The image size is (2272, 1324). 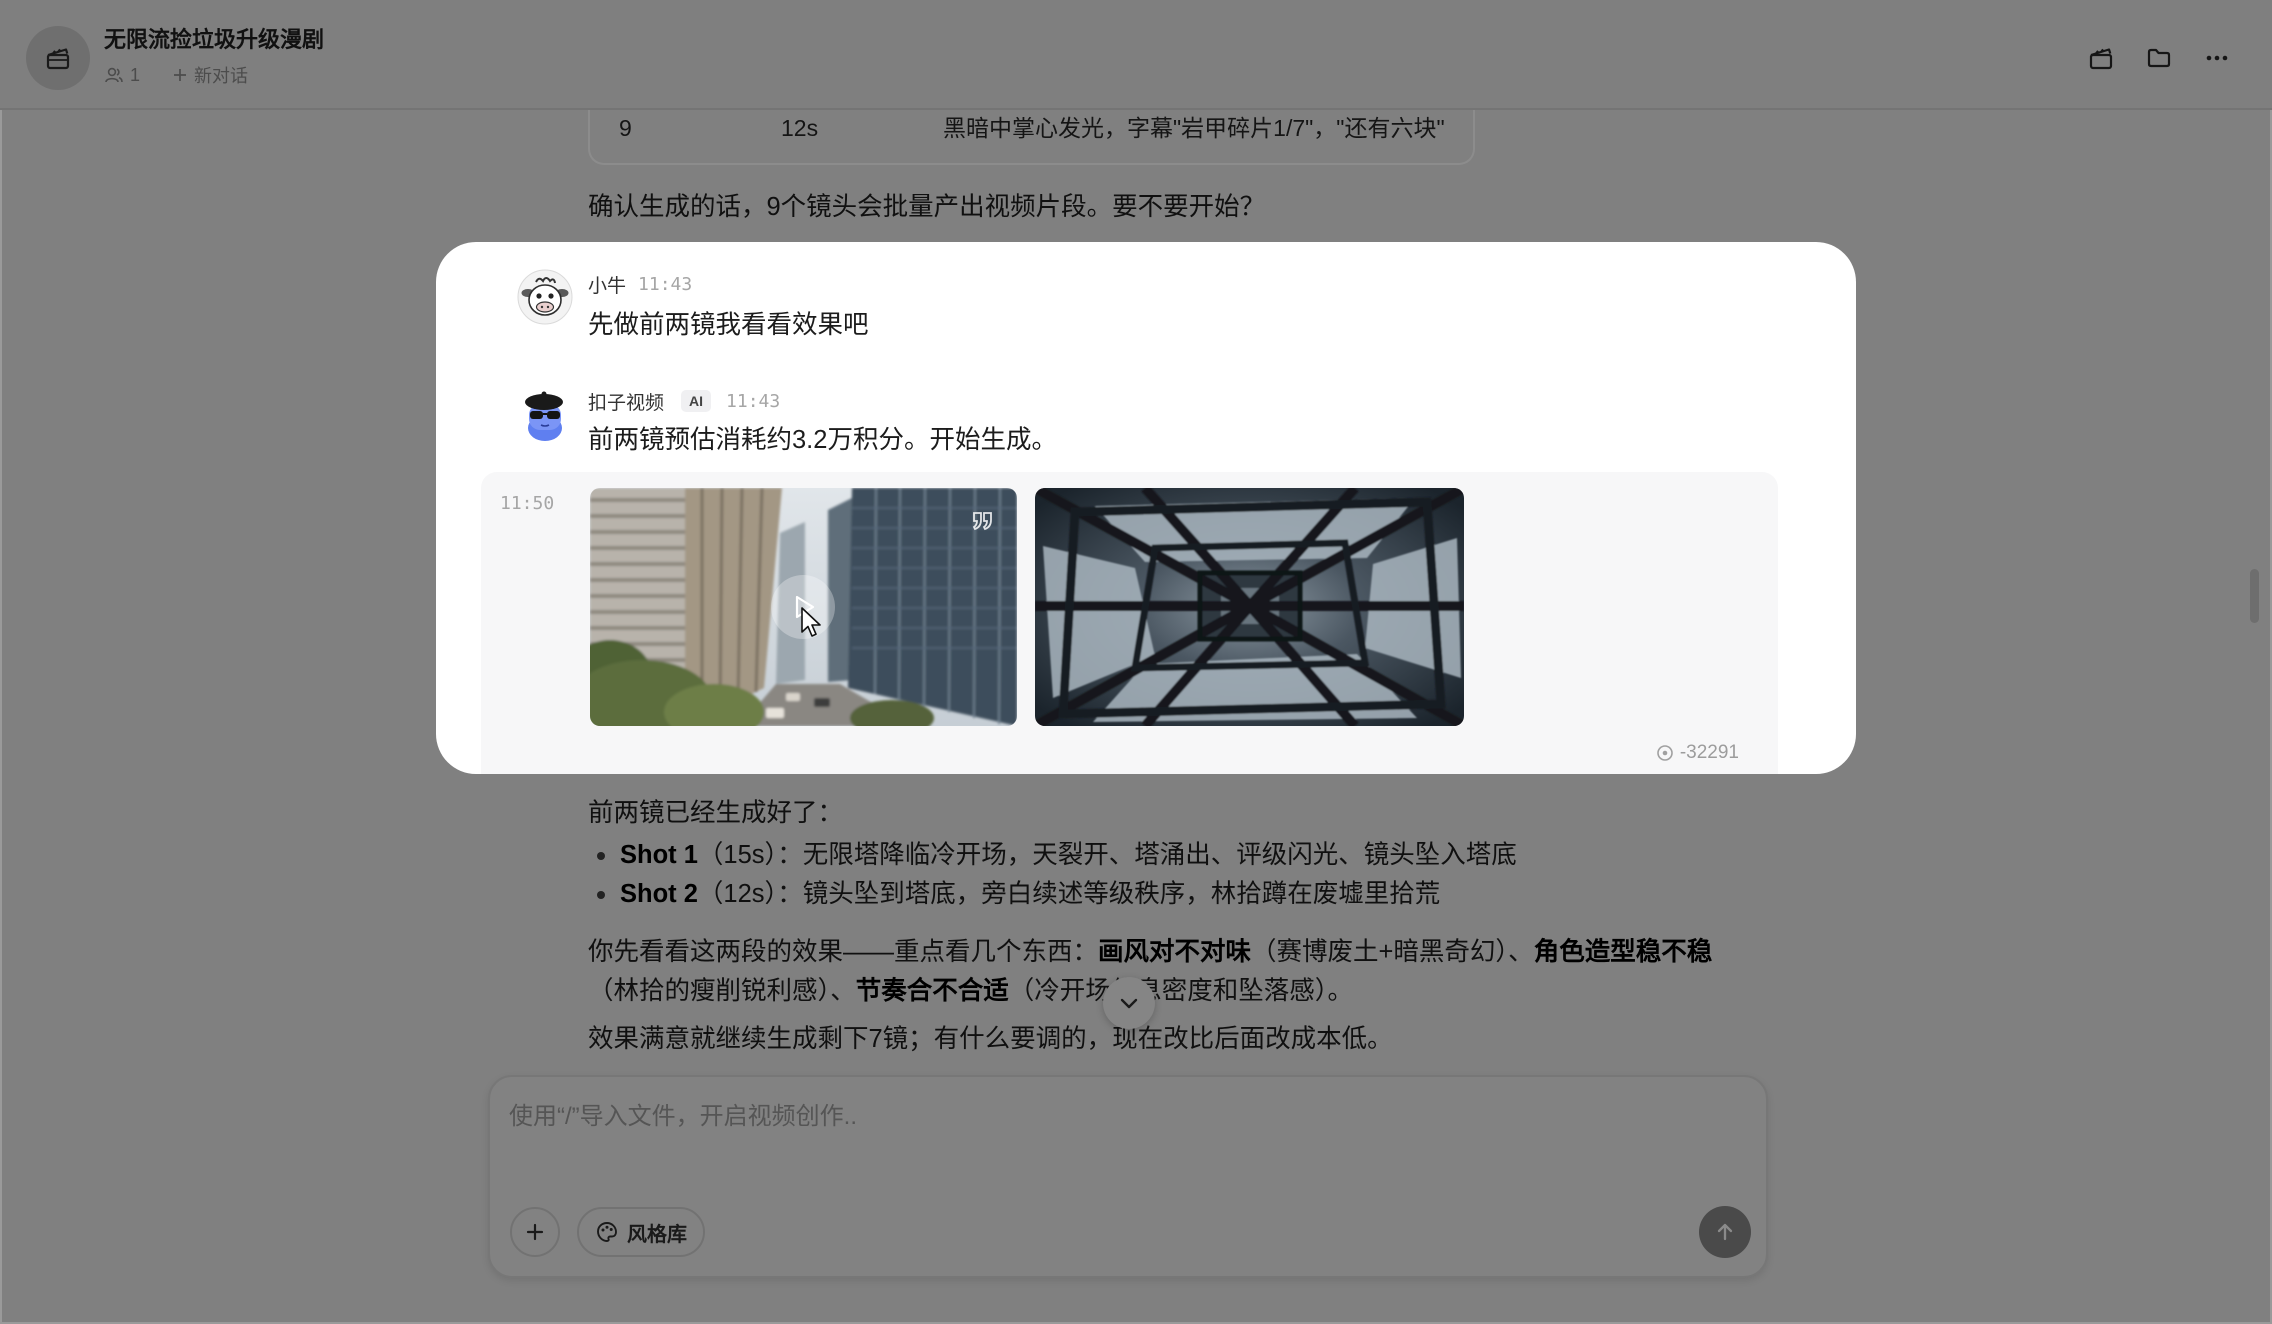 I want to click on ai-prompt-text: 确认生成的话，9个镜头会批量产出视频片段。要不要开始？, so click(x=927, y=207).